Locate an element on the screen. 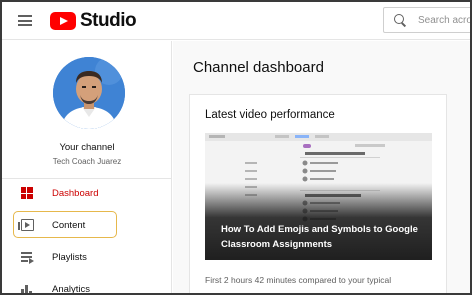 This screenshot has width=472, height=295. card-title: Latest video performance is located at coordinates (270, 115).